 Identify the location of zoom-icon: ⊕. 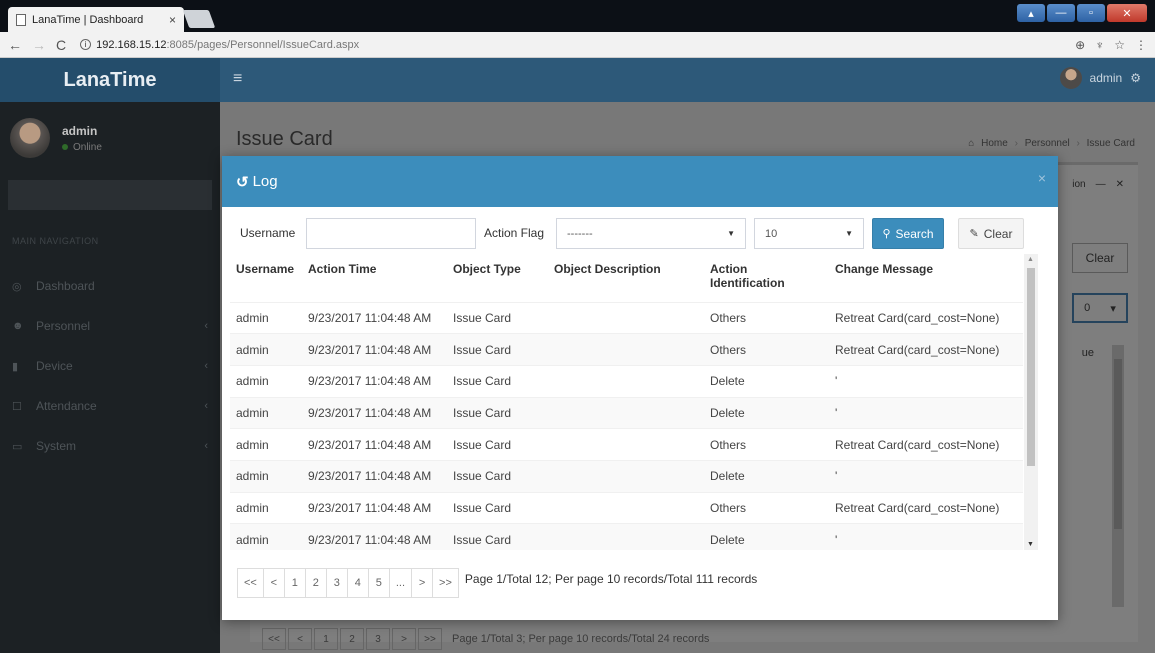
(1080, 45).